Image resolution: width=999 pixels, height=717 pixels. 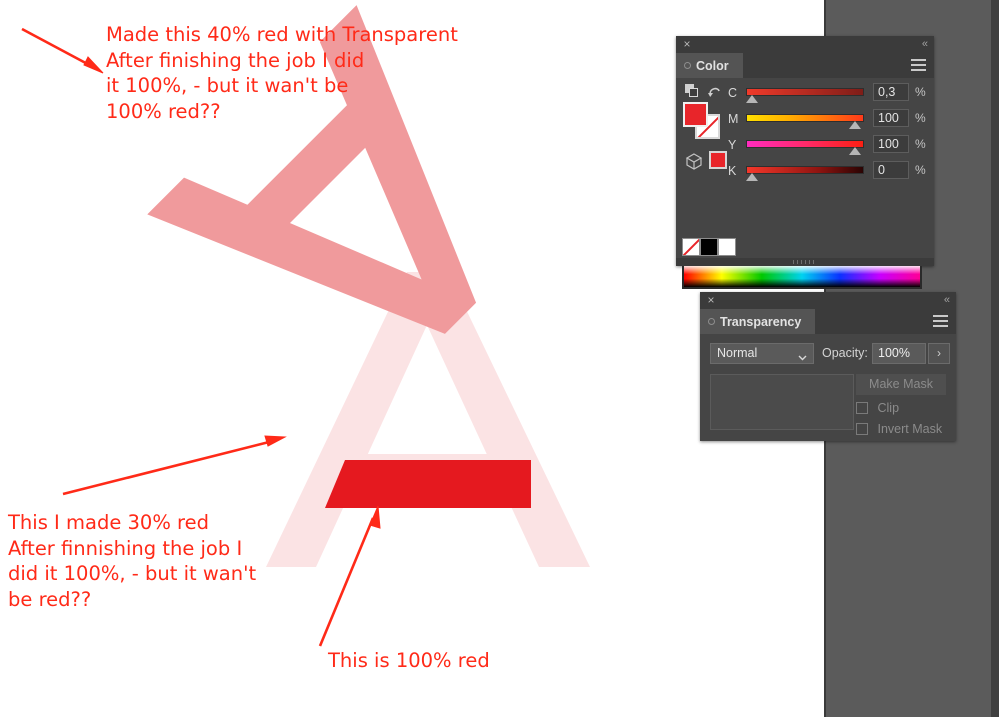 I want to click on tab-transparency: Transparency, so click(x=758, y=321).